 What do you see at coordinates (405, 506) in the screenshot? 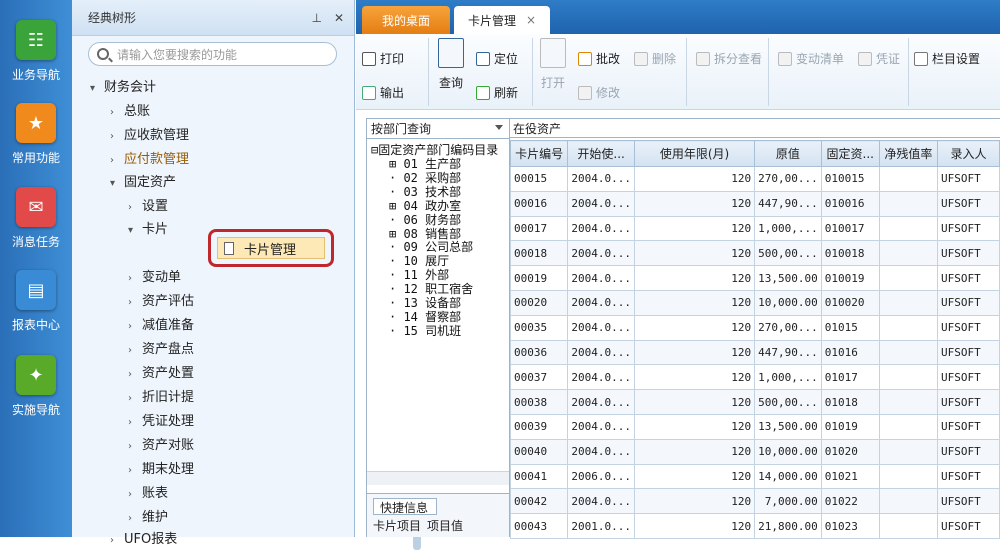
I see `quick-info-tab: 快捷信息` at bounding box center [405, 506].